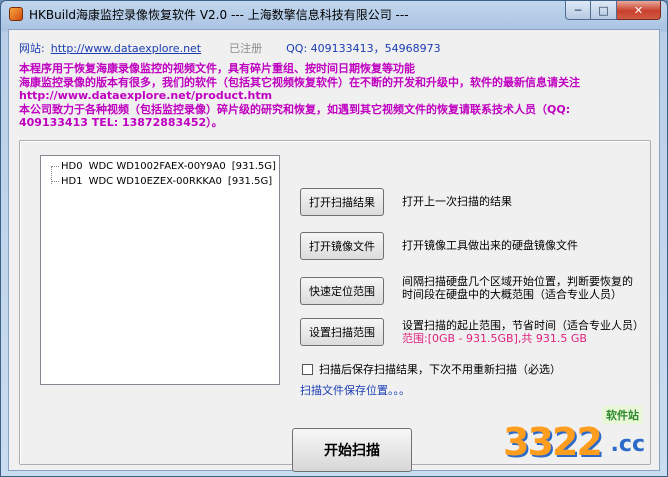 The height and width of the screenshot is (477, 668). What do you see at coordinates (342, 246) in the screenshot?
I see `open-image-file-button: 打开镜像文件` at bounding box center [342, 246].